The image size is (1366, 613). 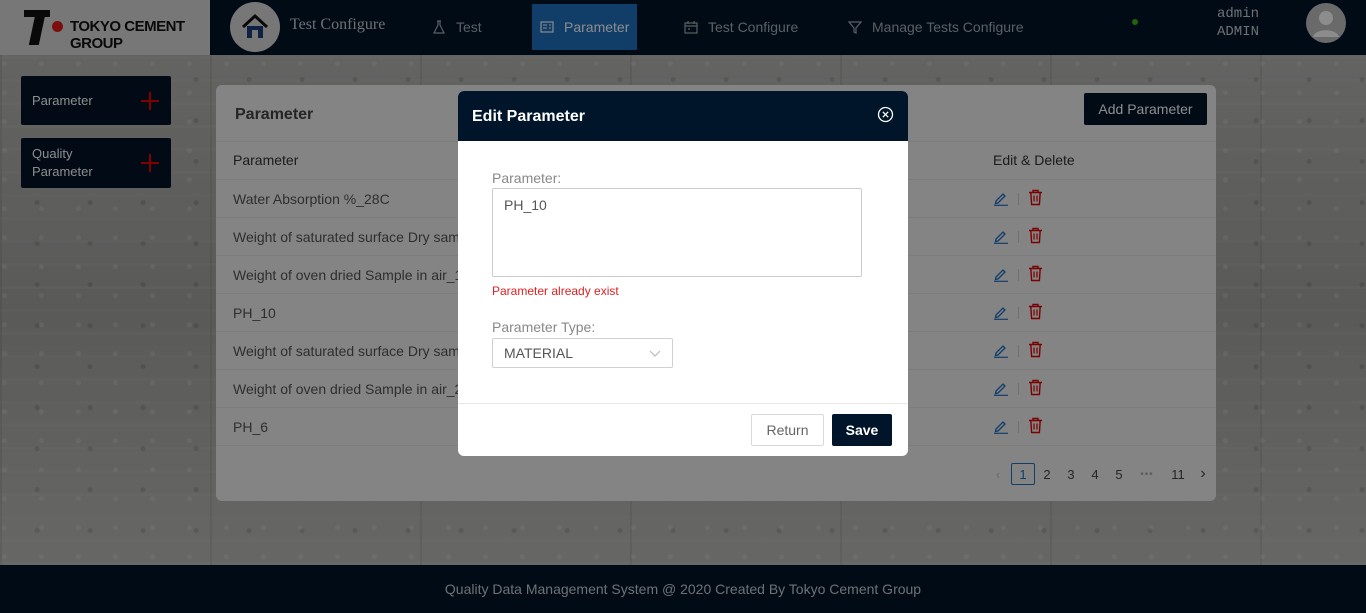 What do you see at coordinates (862, 430) in the screenshot?
I see `save-button: Save` at bounding box center [862, 430].